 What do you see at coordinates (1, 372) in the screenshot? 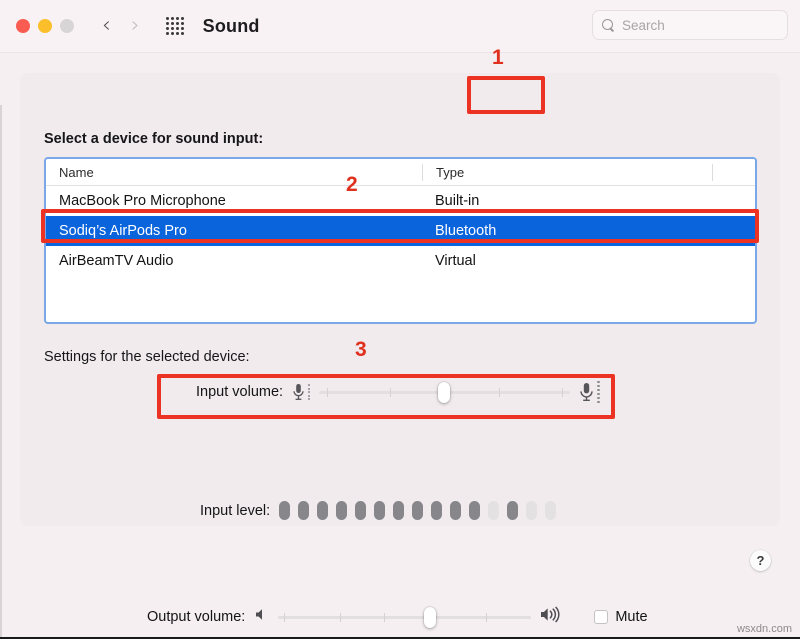
I see `window-left-edge` at bounding box center [1, 372].